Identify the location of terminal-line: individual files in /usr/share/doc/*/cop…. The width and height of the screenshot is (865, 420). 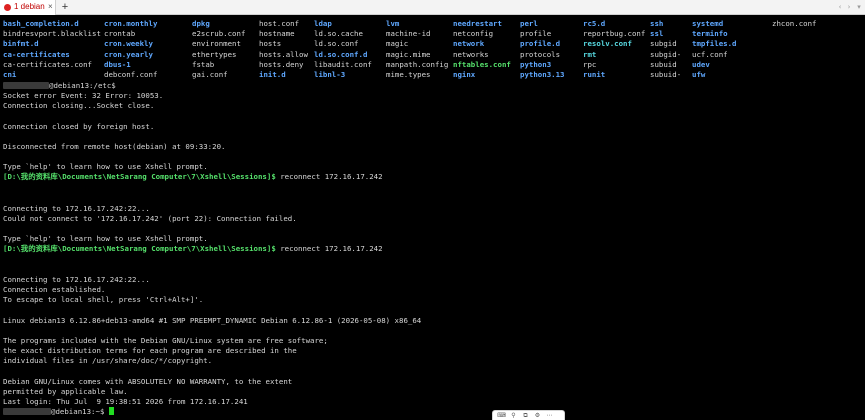
(108, 360).